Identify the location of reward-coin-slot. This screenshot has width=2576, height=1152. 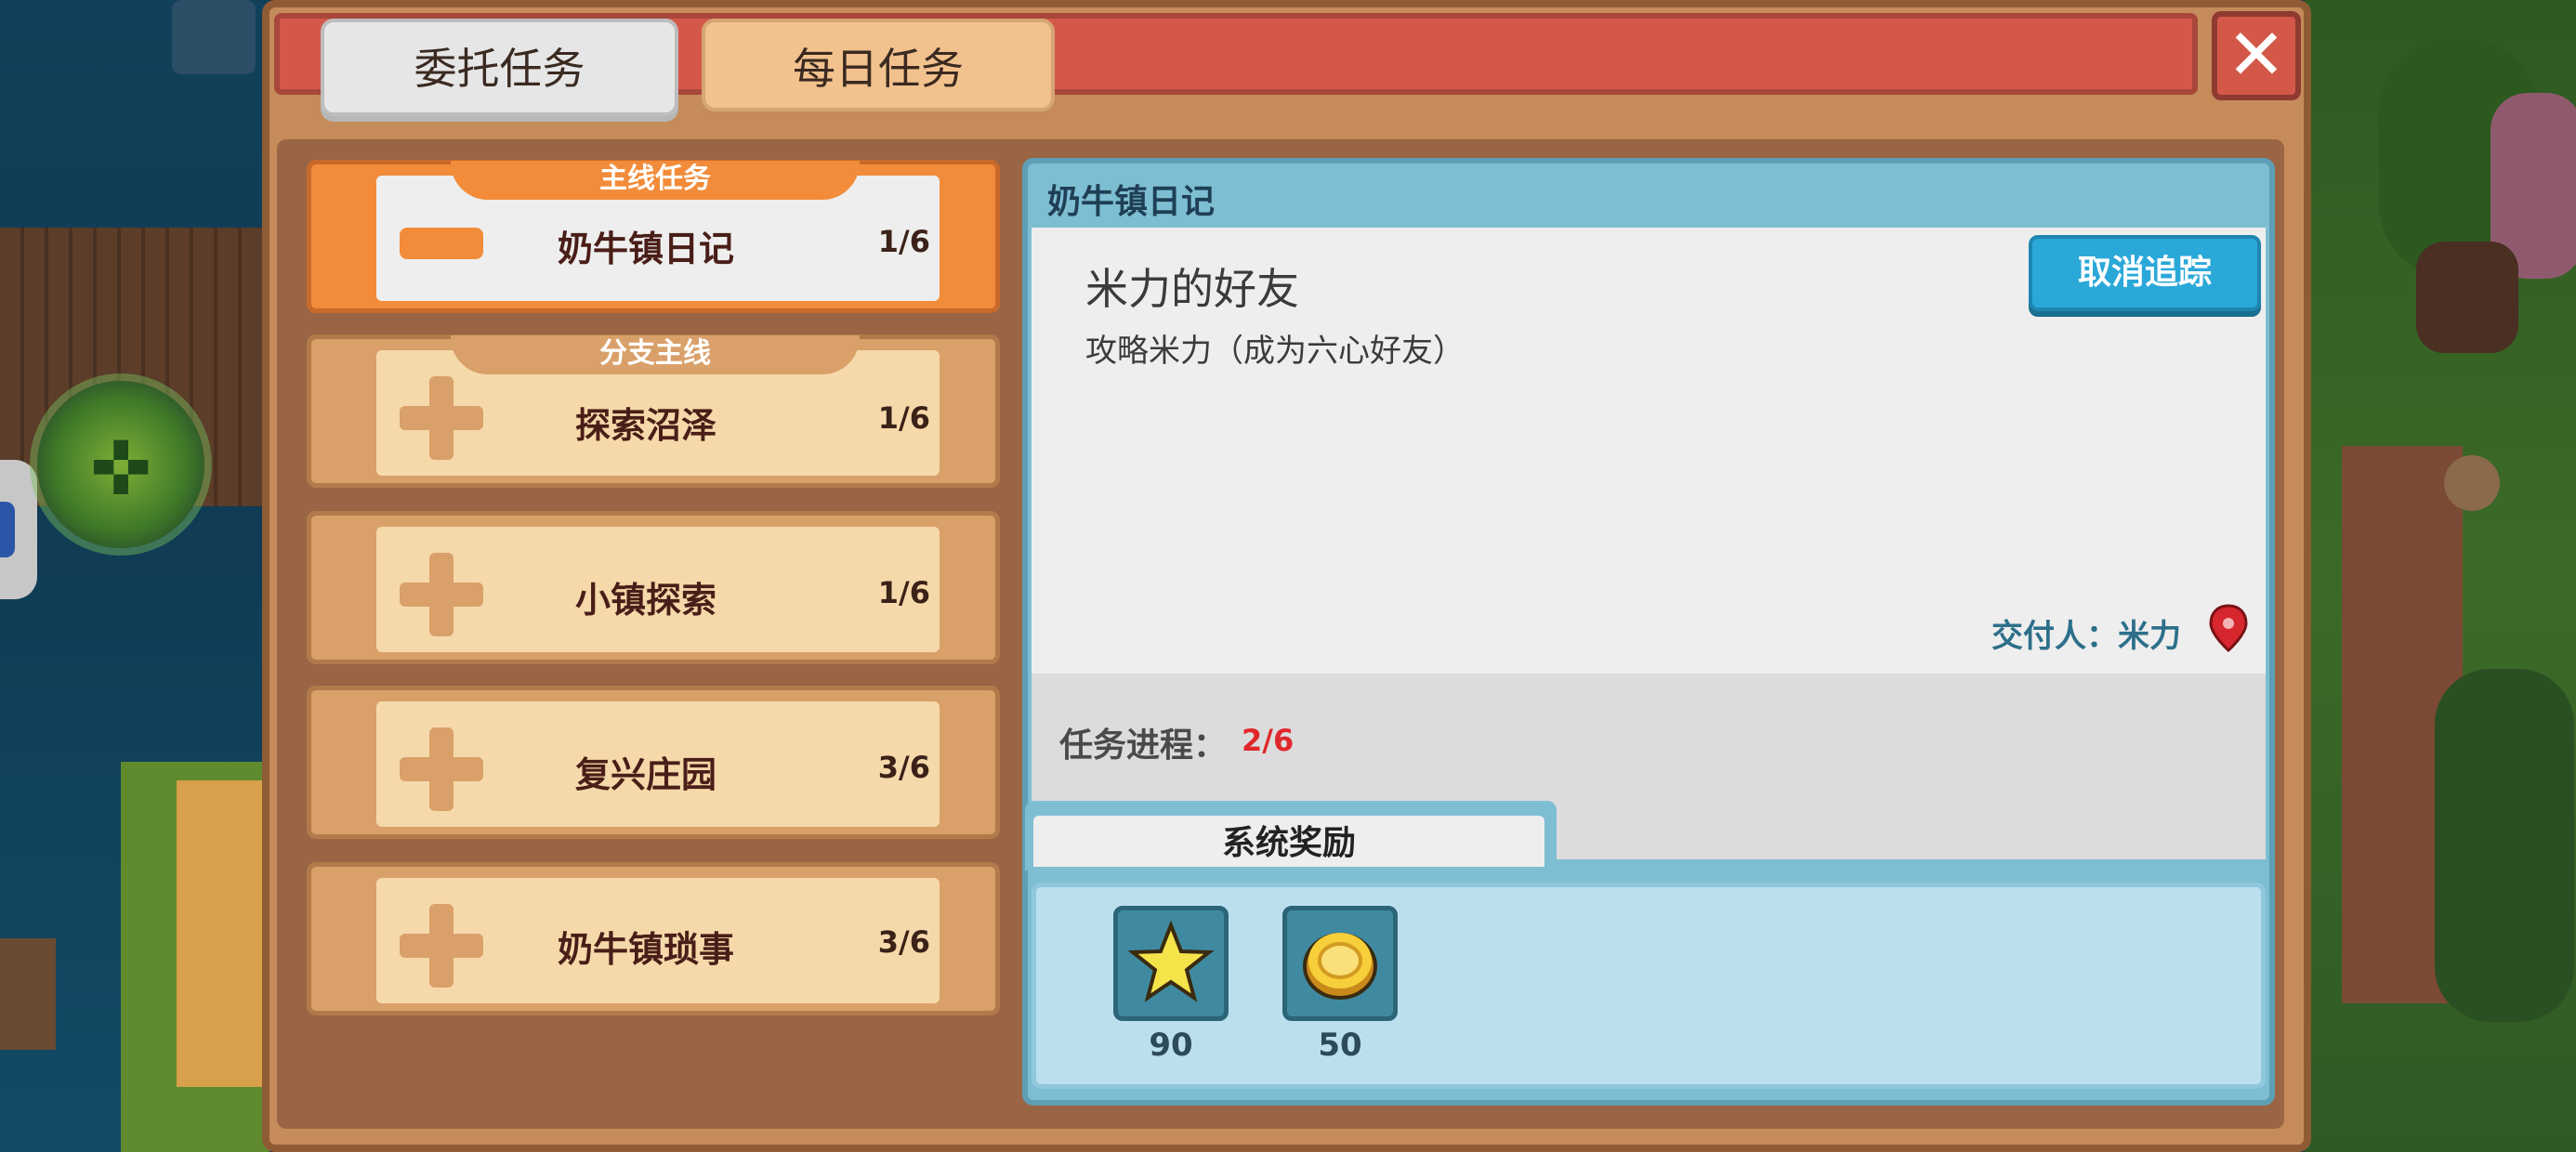
(1340, 963).